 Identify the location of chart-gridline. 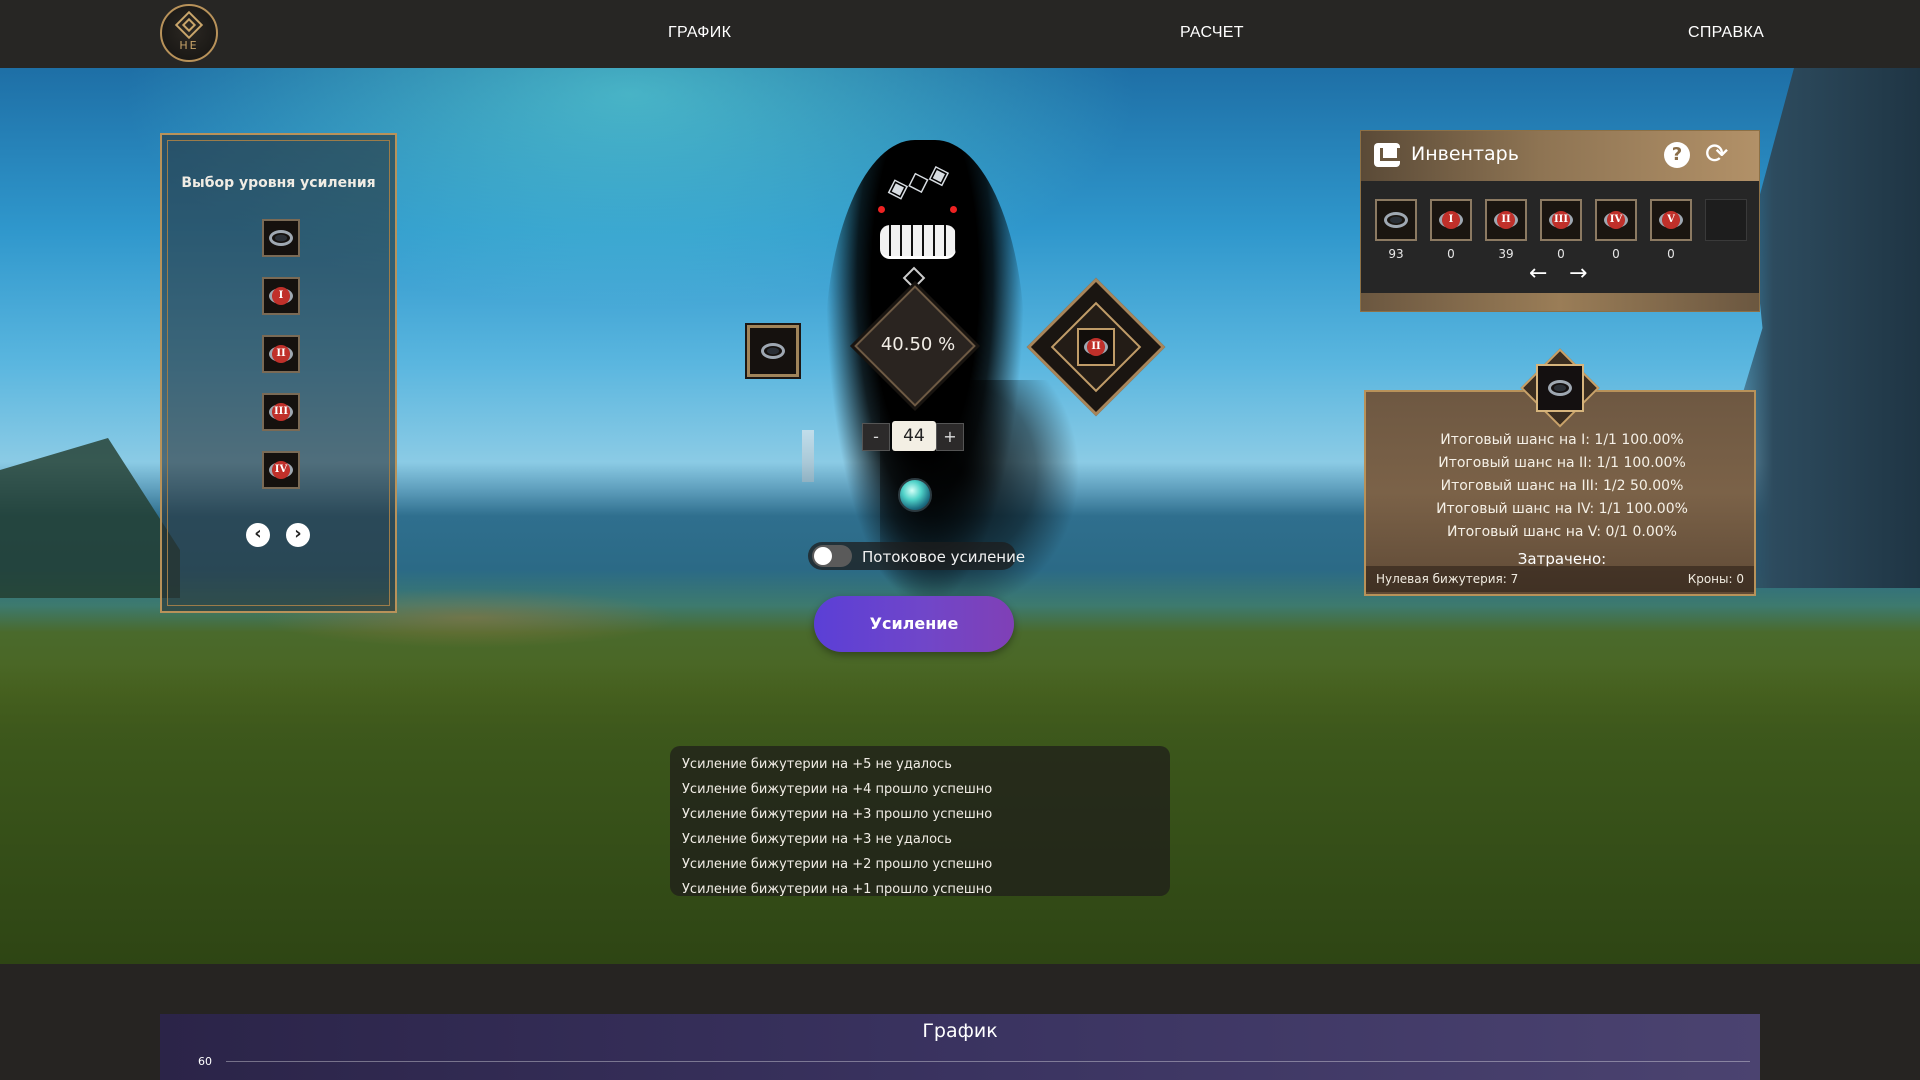
(988, 1061).